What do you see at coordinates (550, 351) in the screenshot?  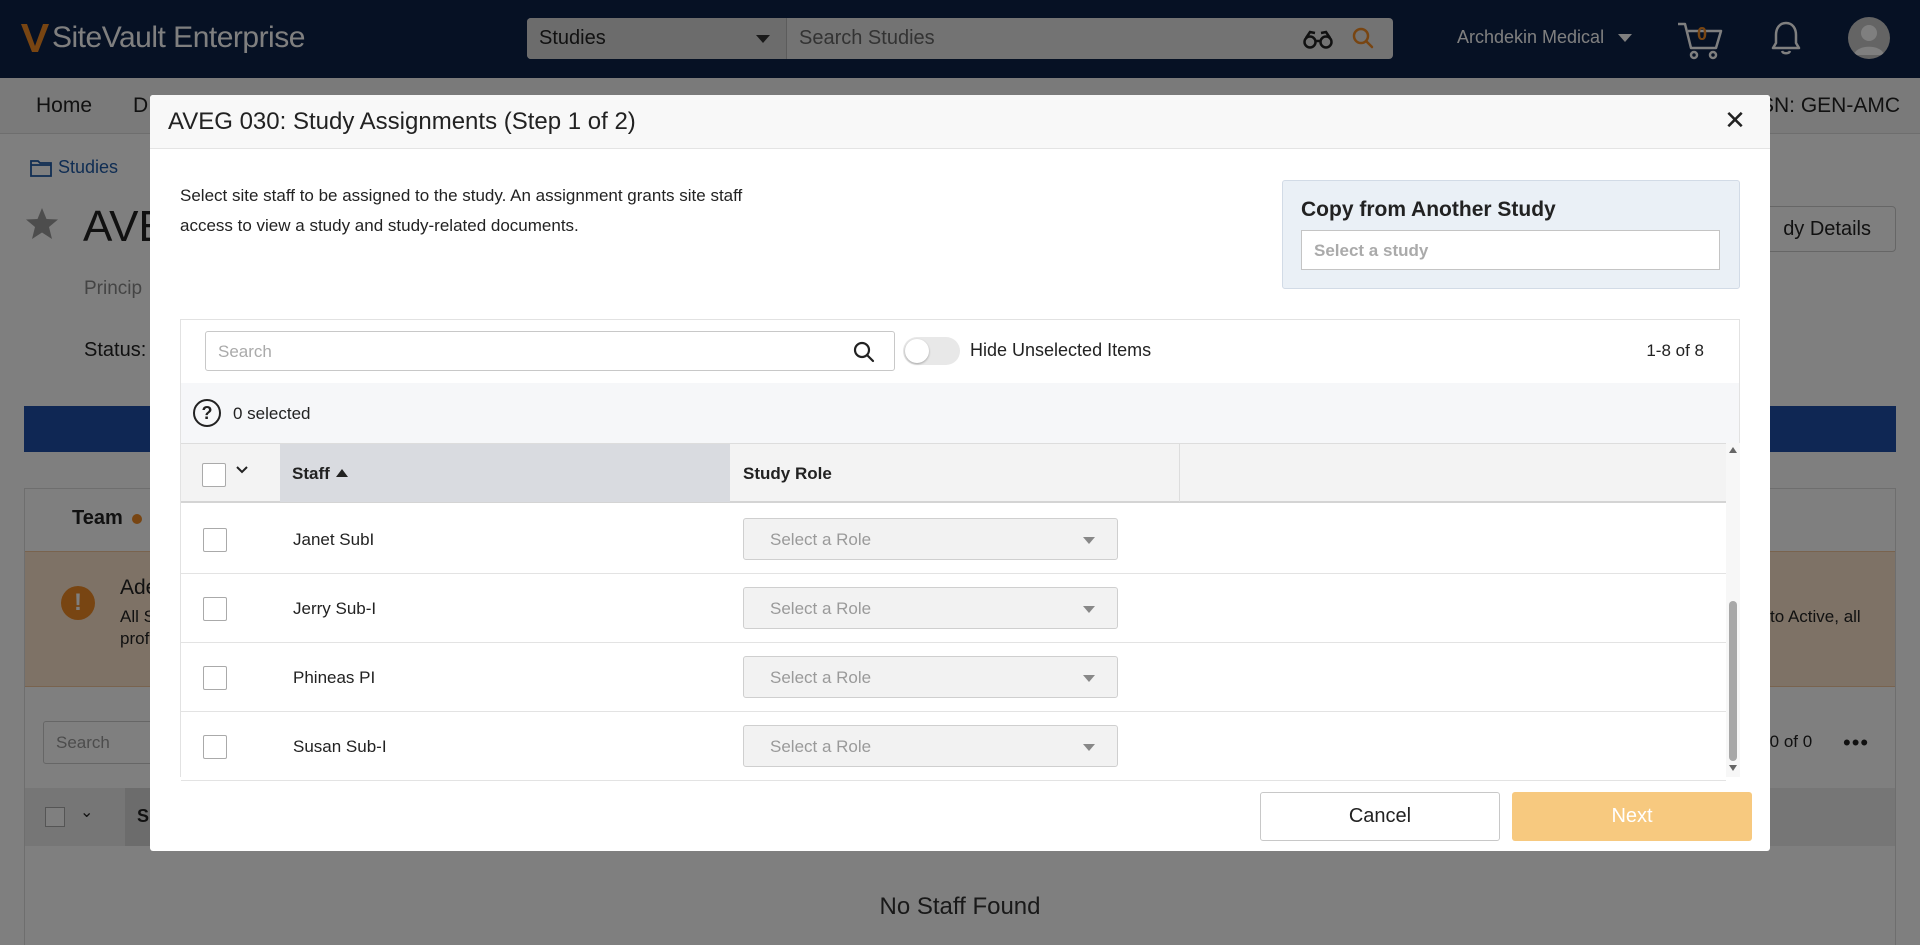 I see `staff-search-input: Search` at bounding box center [550, 351].